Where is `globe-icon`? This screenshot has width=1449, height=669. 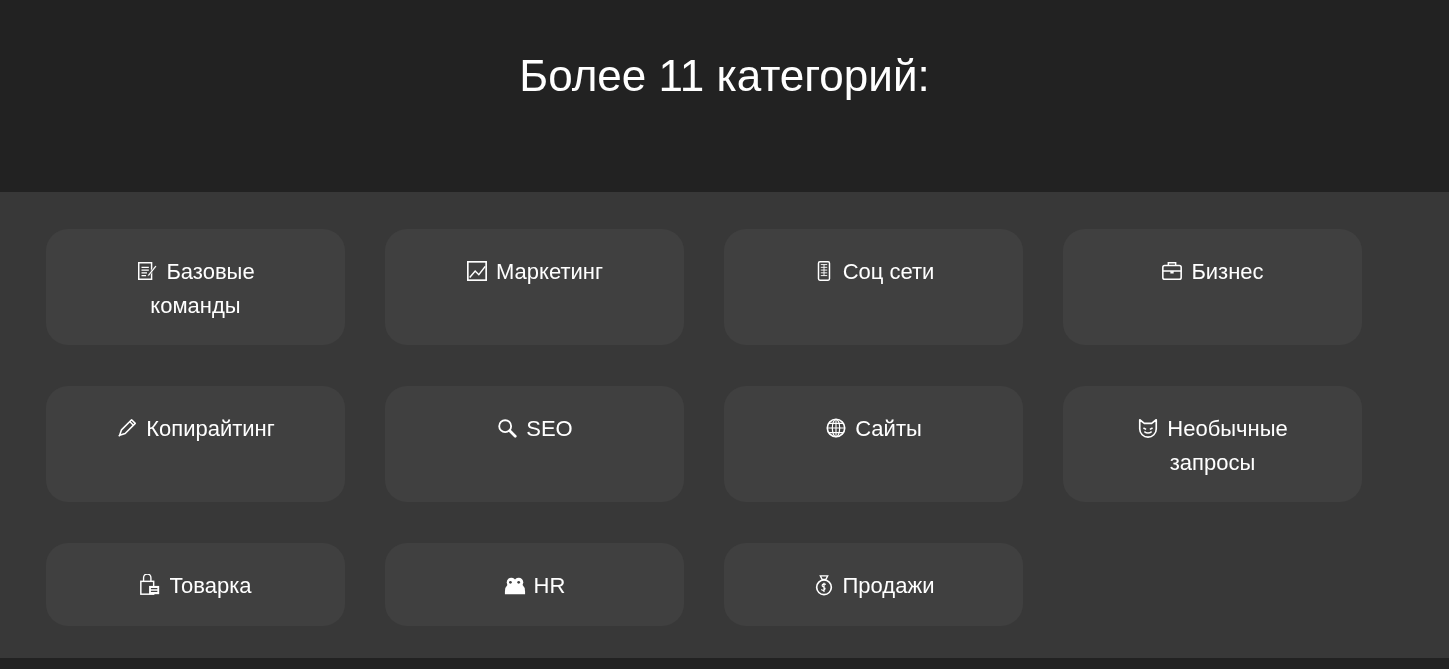
globe-icon is located at coordinates (836, 428).